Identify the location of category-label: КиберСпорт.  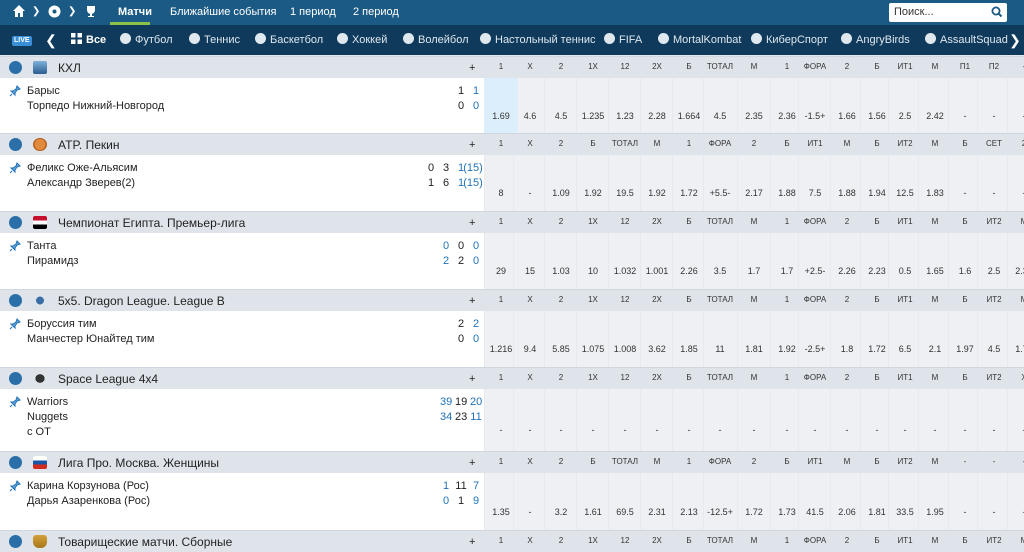
(797, 40).